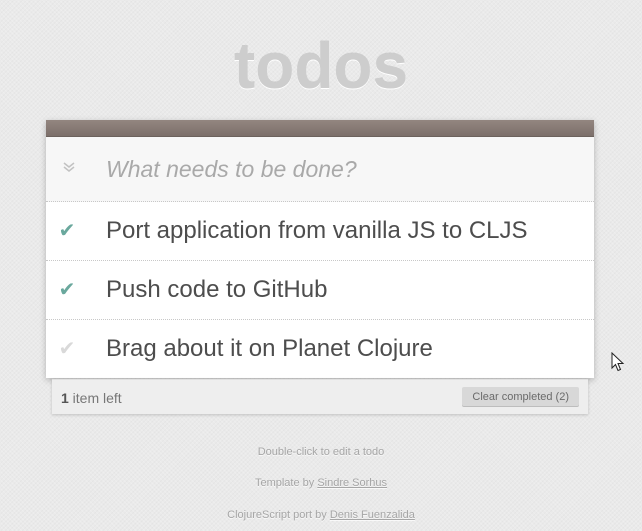 The width and height of the screenshot is (642, 531). I want to click on new-todo-row, so click(320, 169).